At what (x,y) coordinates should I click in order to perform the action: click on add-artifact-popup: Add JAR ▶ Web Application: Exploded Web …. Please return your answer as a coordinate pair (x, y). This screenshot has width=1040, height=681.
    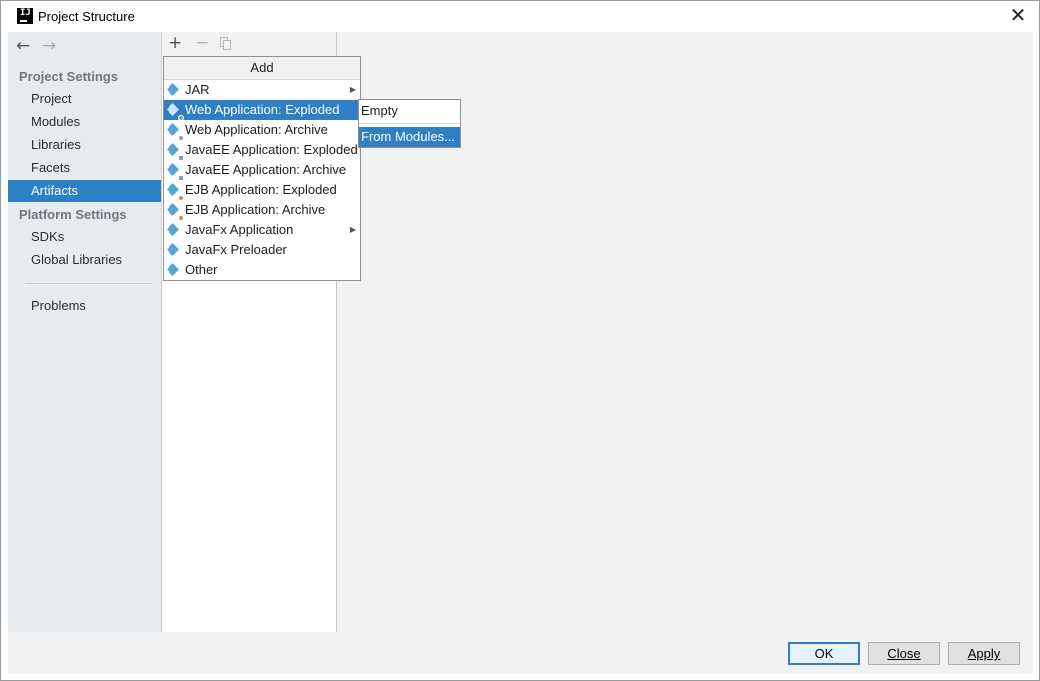
    Looking at the image, I should click on (262, 168).